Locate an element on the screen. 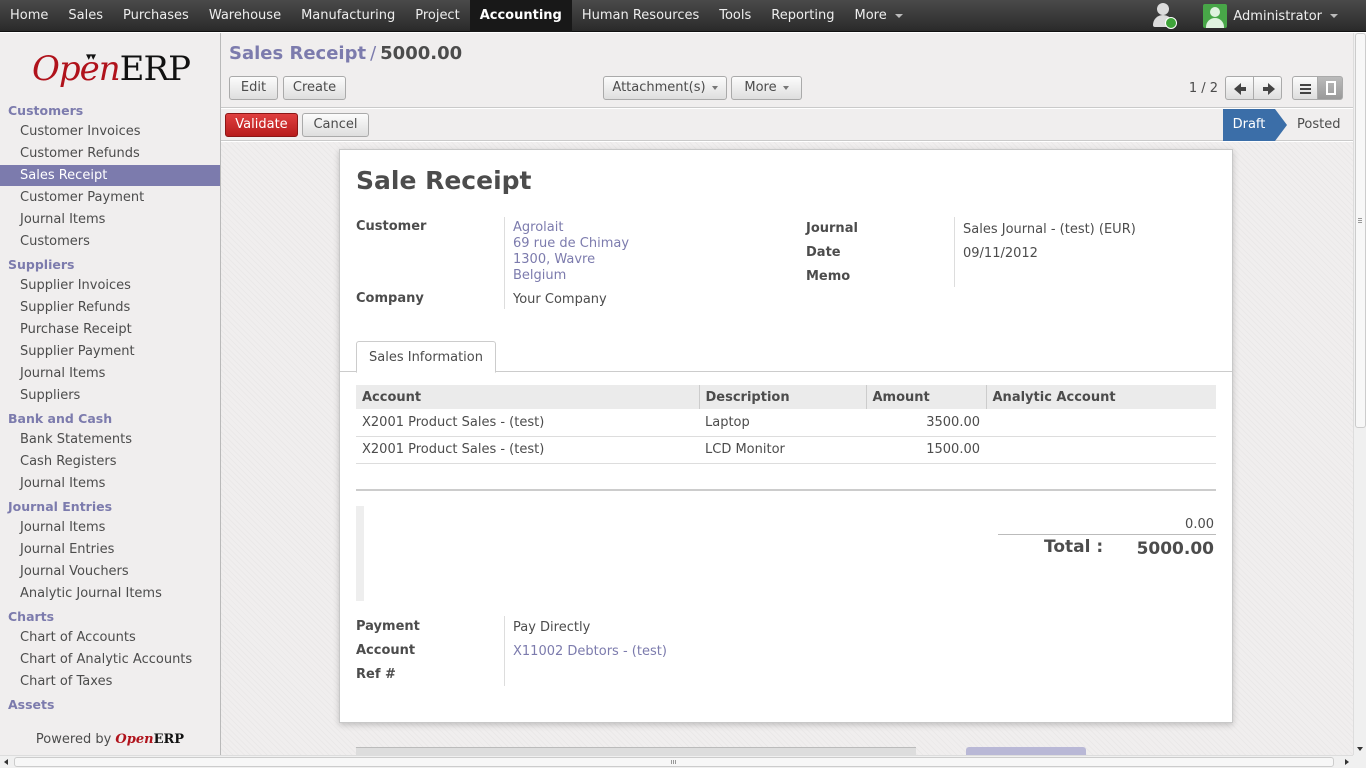  edit-button: Edit is located at coordinates (253, 88).